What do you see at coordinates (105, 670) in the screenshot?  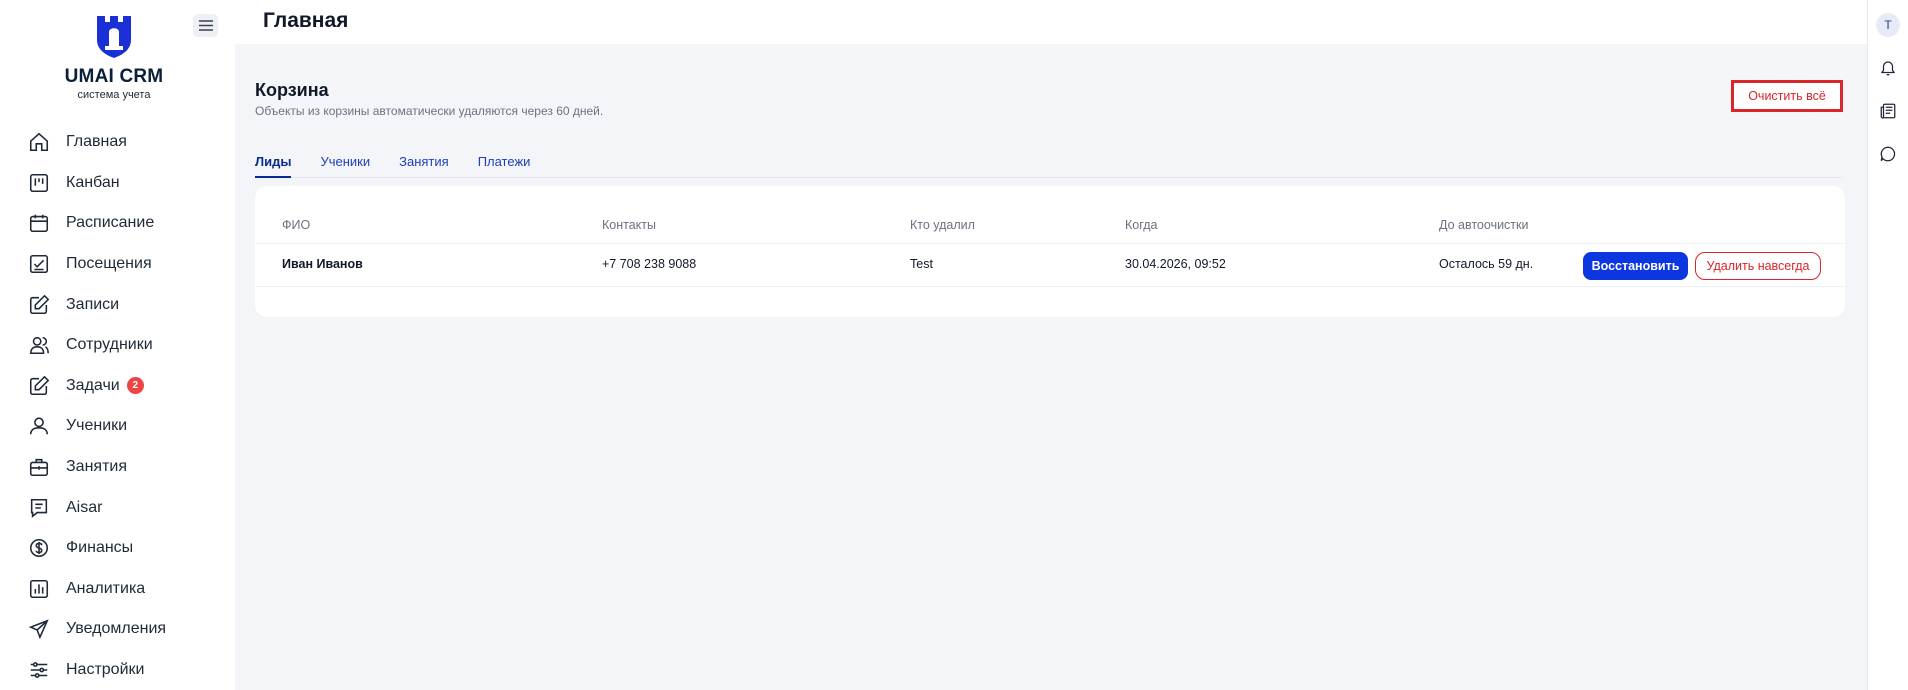 I see `sidebar-item-label: Настройки` at bounding box center [105, 670].